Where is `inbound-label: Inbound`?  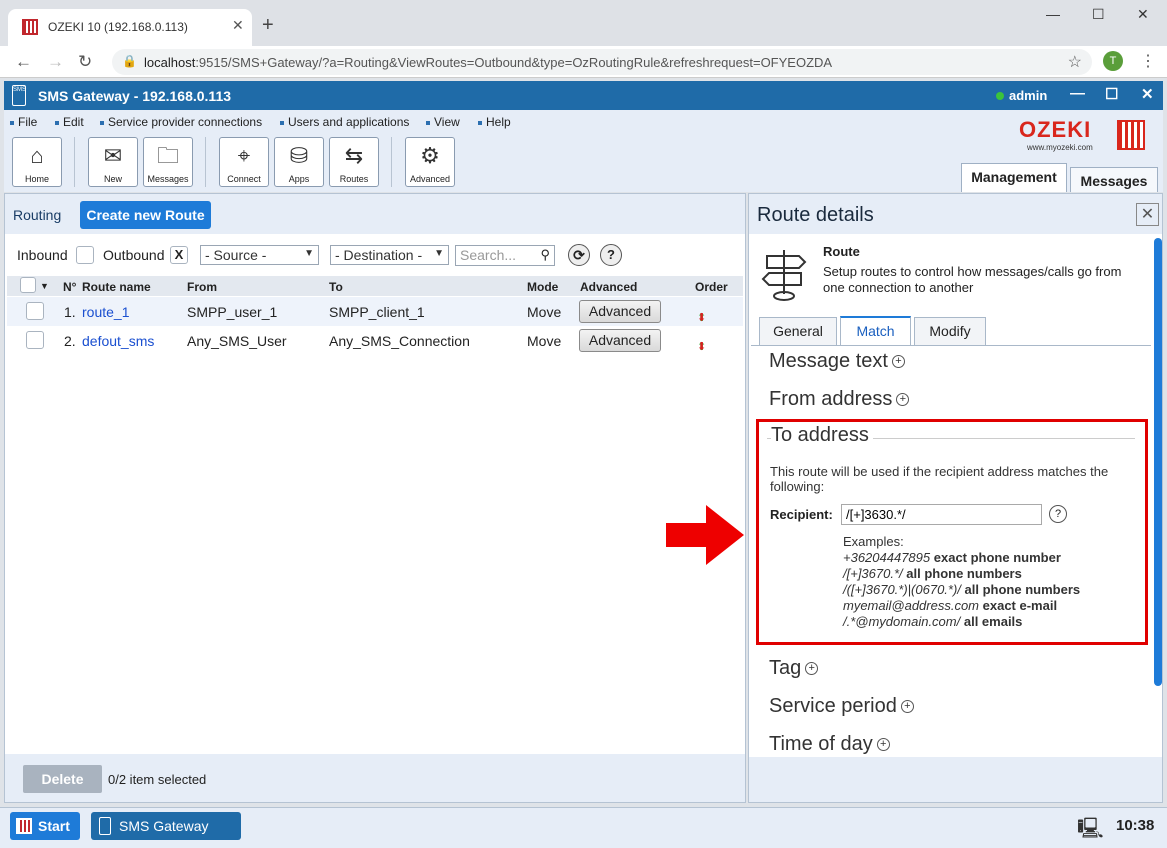
inbound-label: Inbound is located at coordinates (42, 255).